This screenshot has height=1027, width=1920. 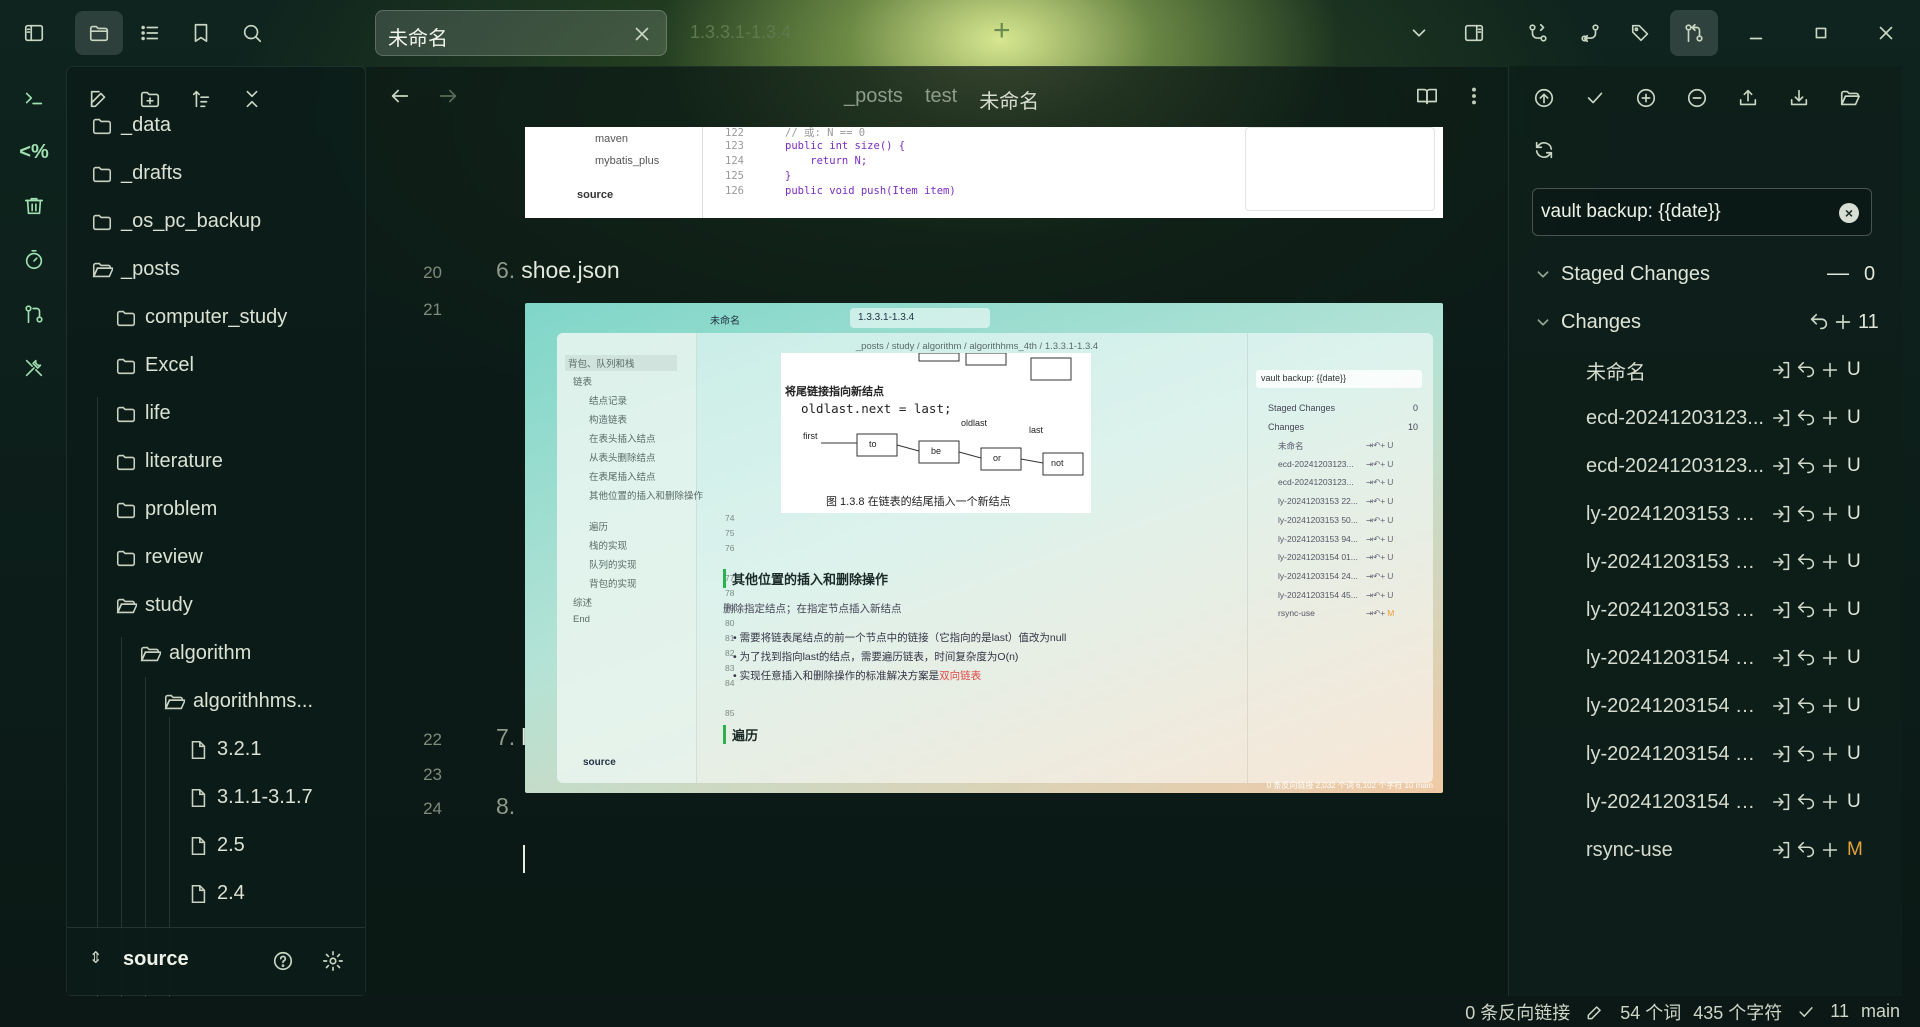 I want to click on tree-folder: _posts, so click(x=135, y=269).